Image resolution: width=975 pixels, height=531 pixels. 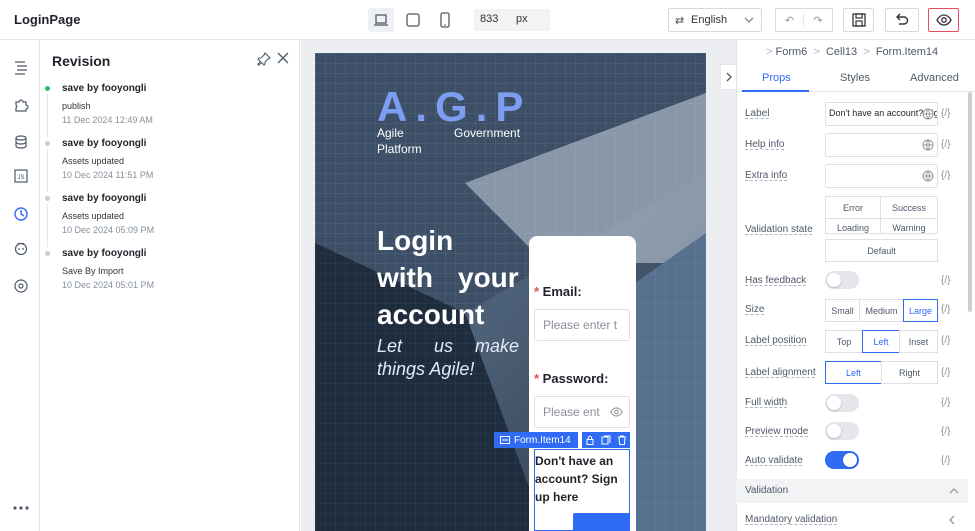 What do you see at coordinates (81, 61) in the screenshot?
I see `revision-title: Revision` at bounding box center [81, 61].